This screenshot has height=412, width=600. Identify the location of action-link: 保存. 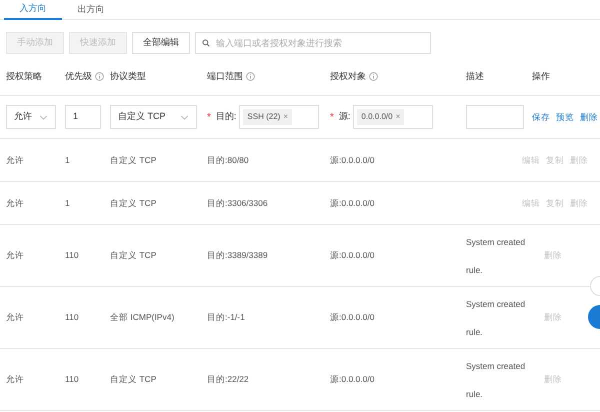
(541, 117).